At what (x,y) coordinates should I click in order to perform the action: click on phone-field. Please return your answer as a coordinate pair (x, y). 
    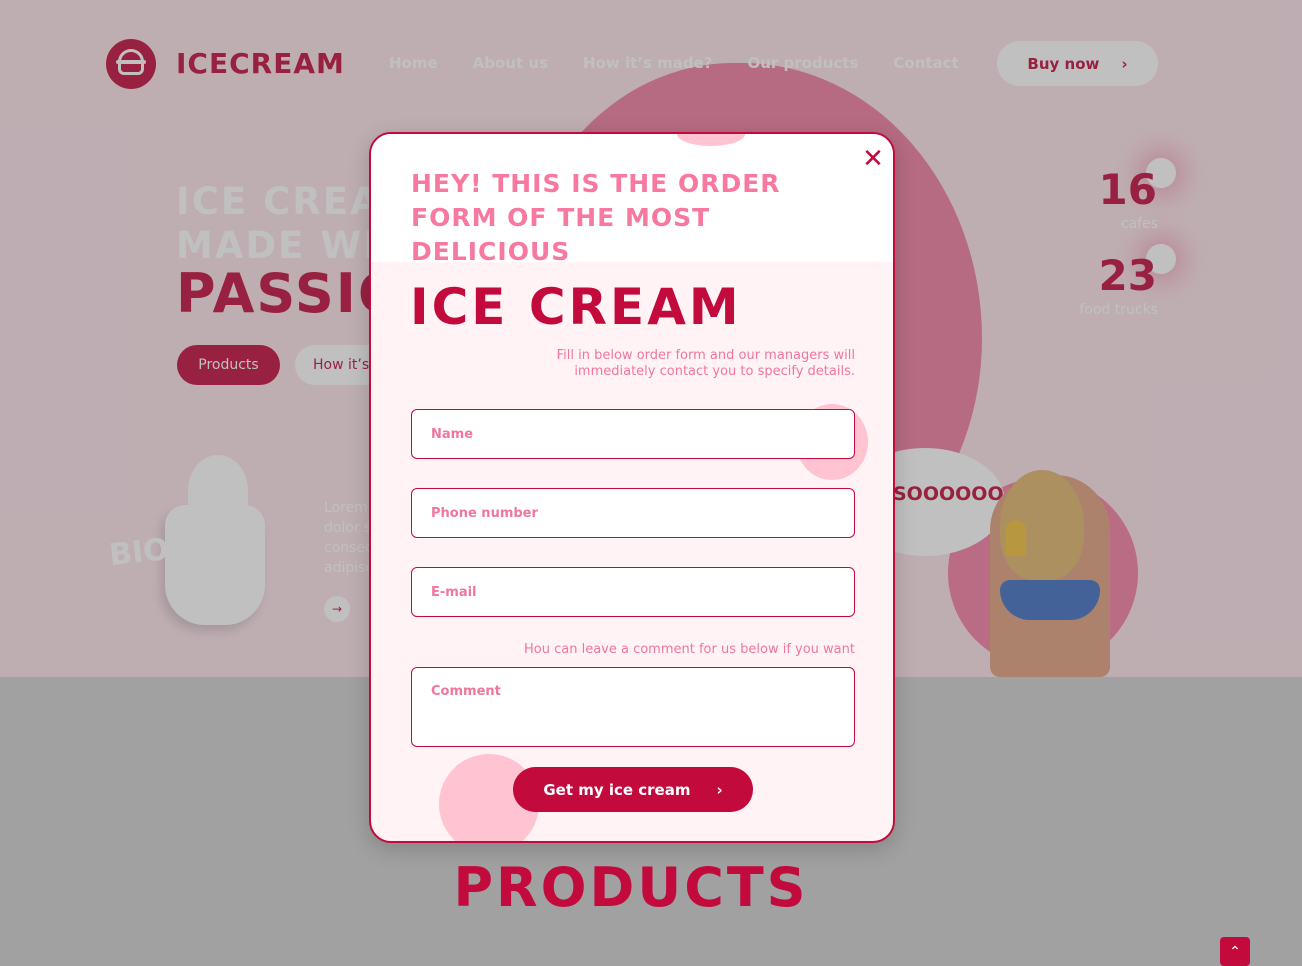
    Looking at the image, I should click on (633, 513).